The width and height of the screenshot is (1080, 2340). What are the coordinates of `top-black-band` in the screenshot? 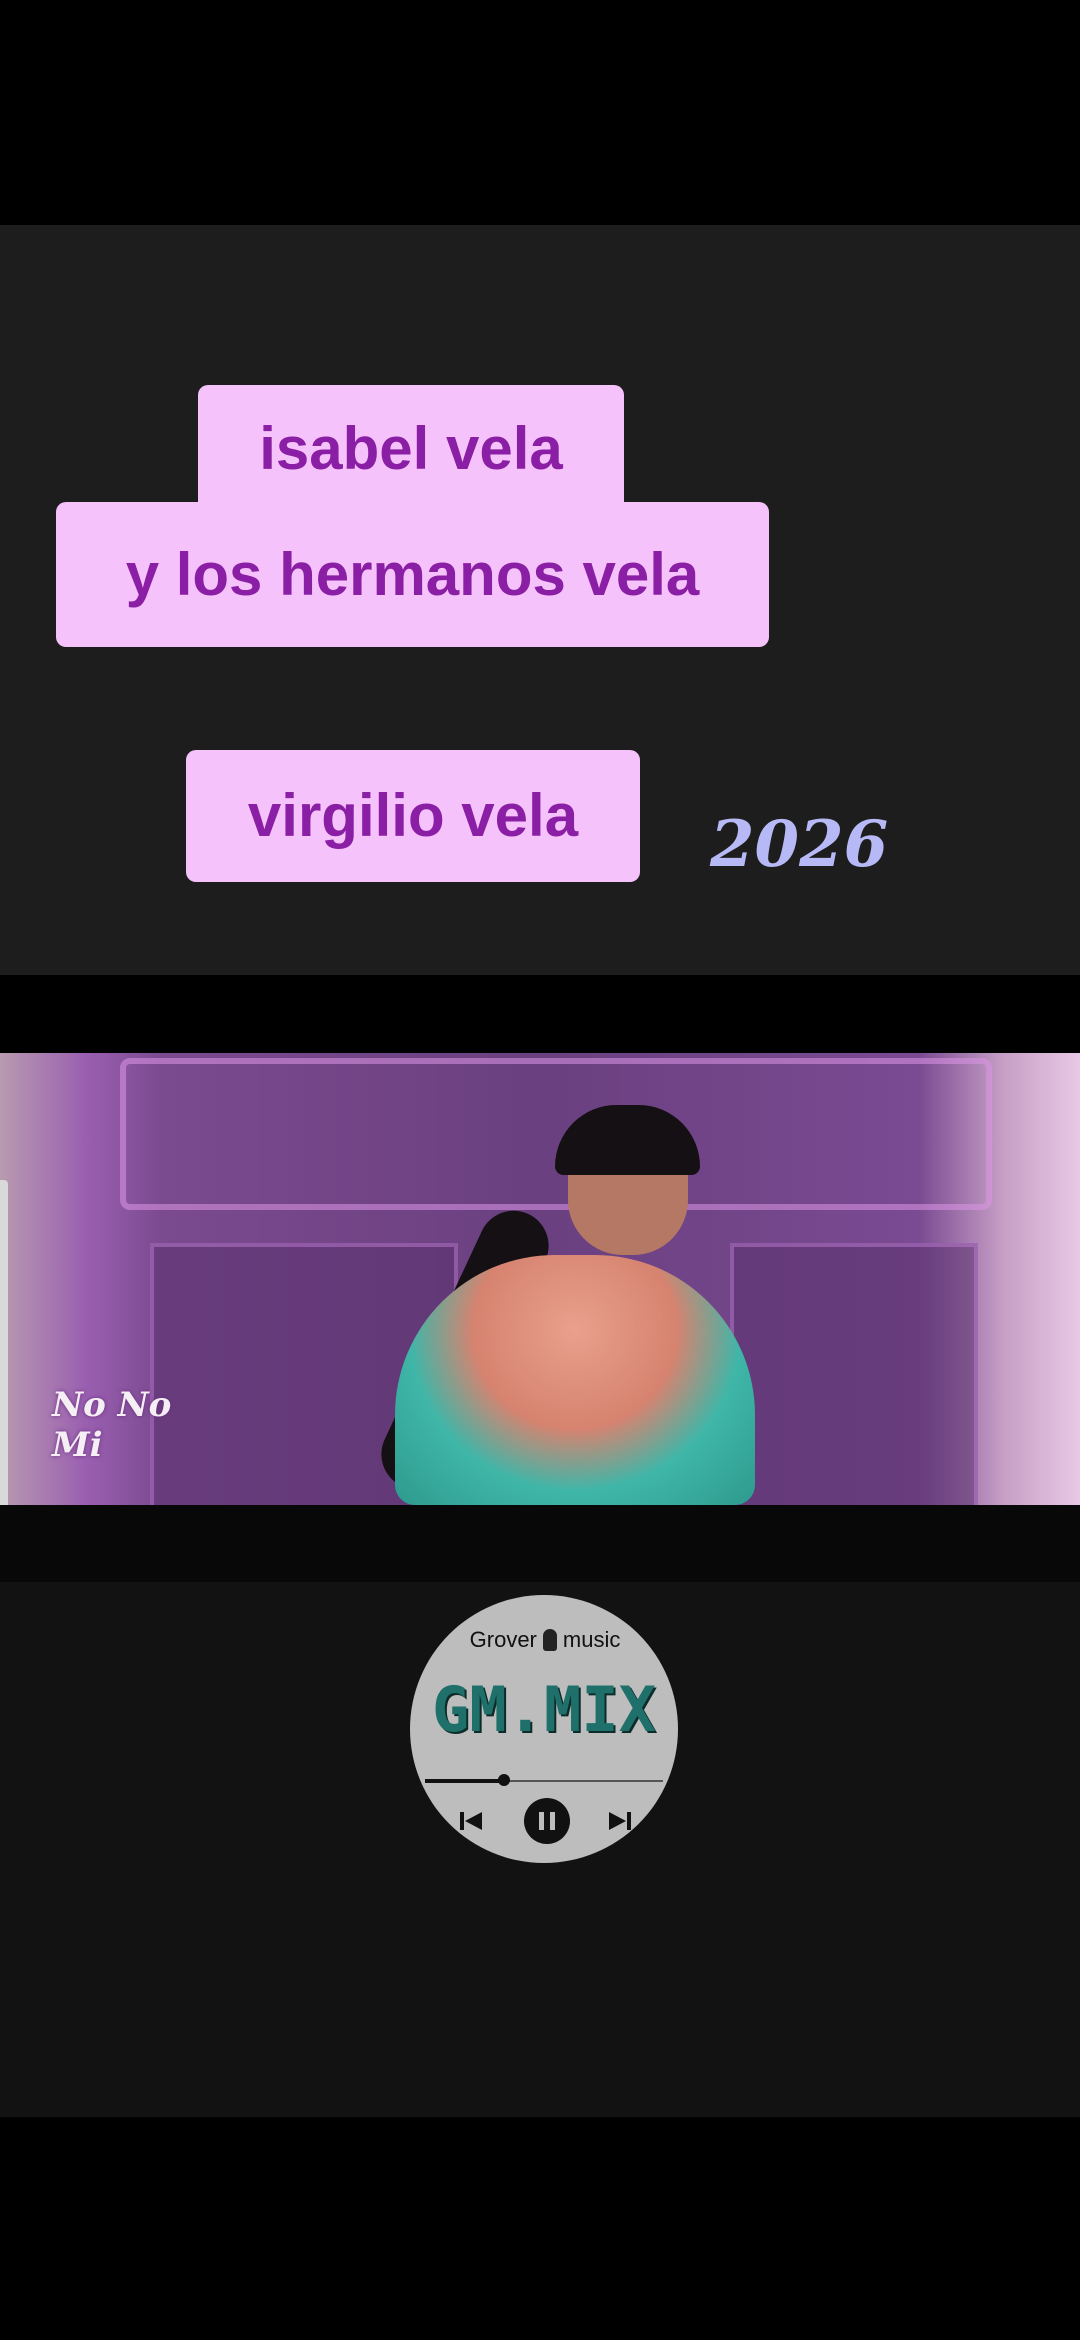 It's located at (540, 112).